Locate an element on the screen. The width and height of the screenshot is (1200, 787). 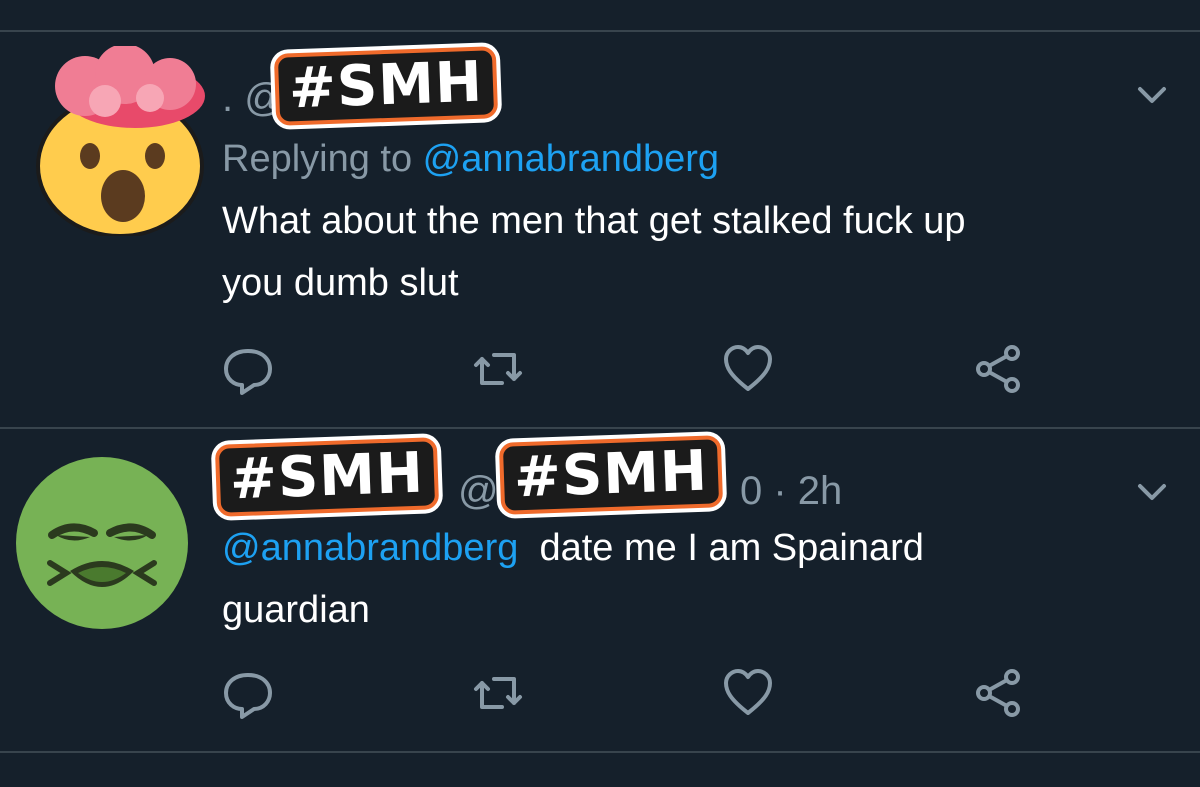
tweet-text-fragment: date me I am Spainard is located at coordinates (731, 548).